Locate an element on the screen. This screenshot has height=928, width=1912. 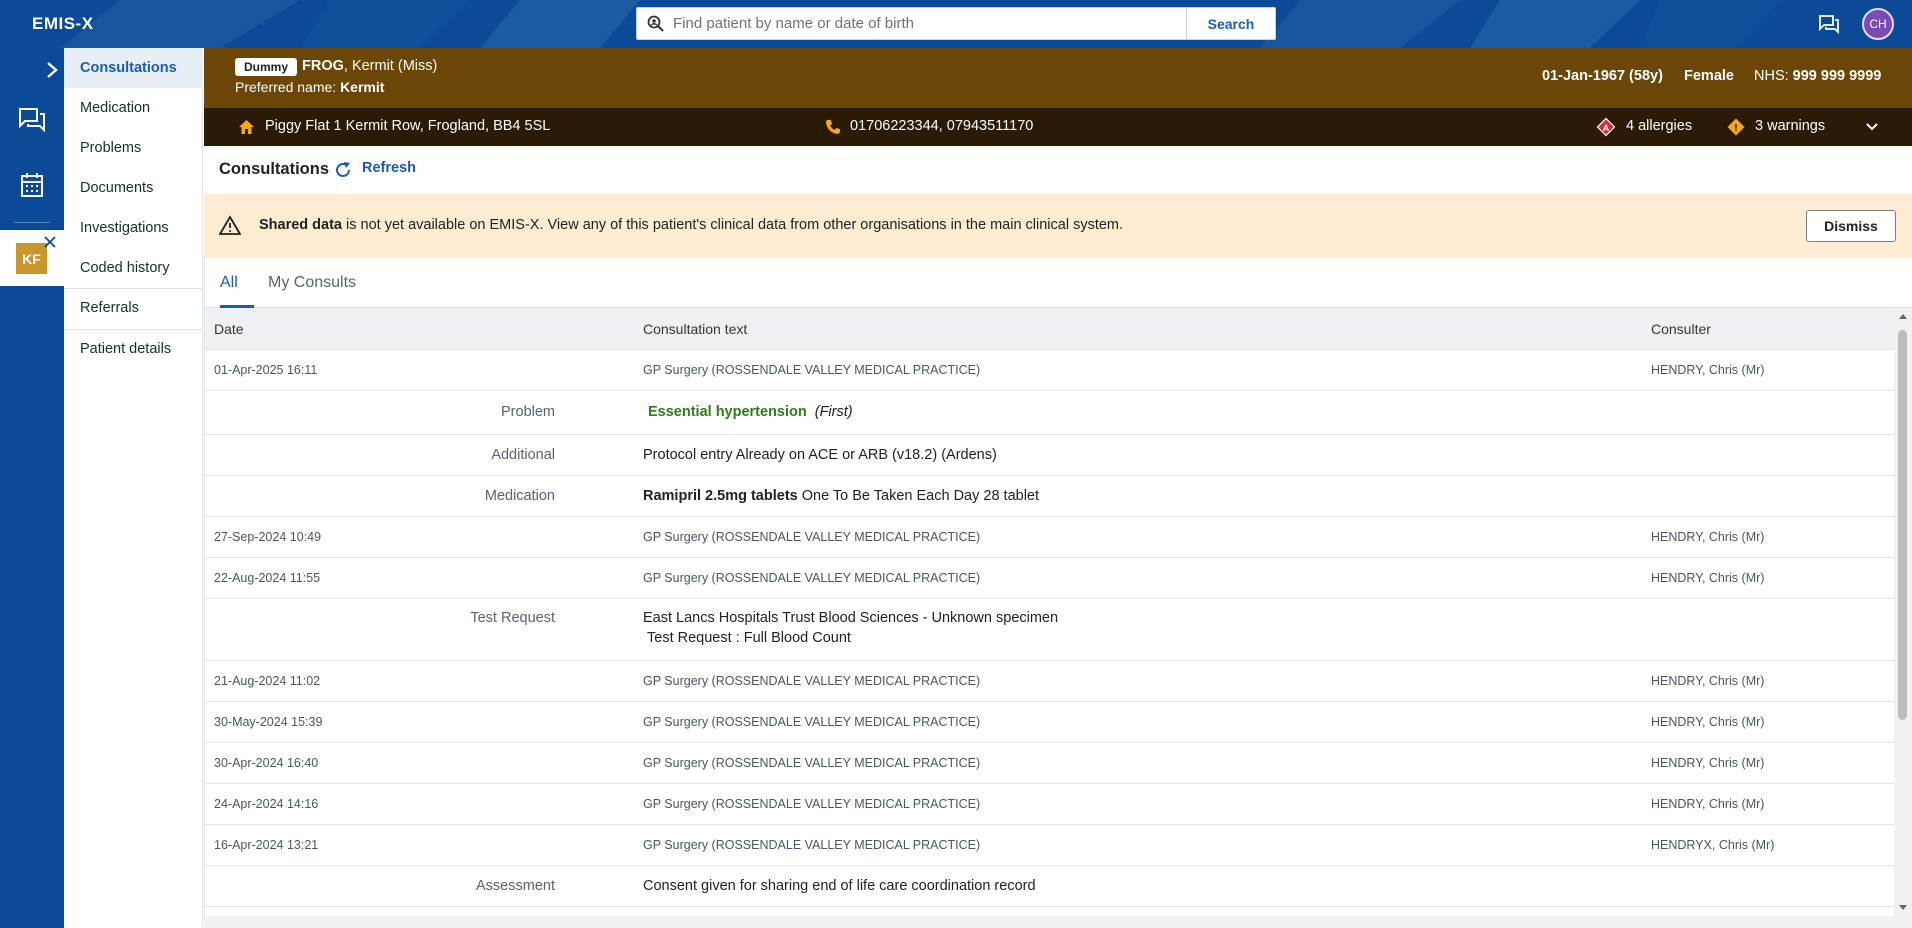
refresh-icon is located at coordinates (343, 170).